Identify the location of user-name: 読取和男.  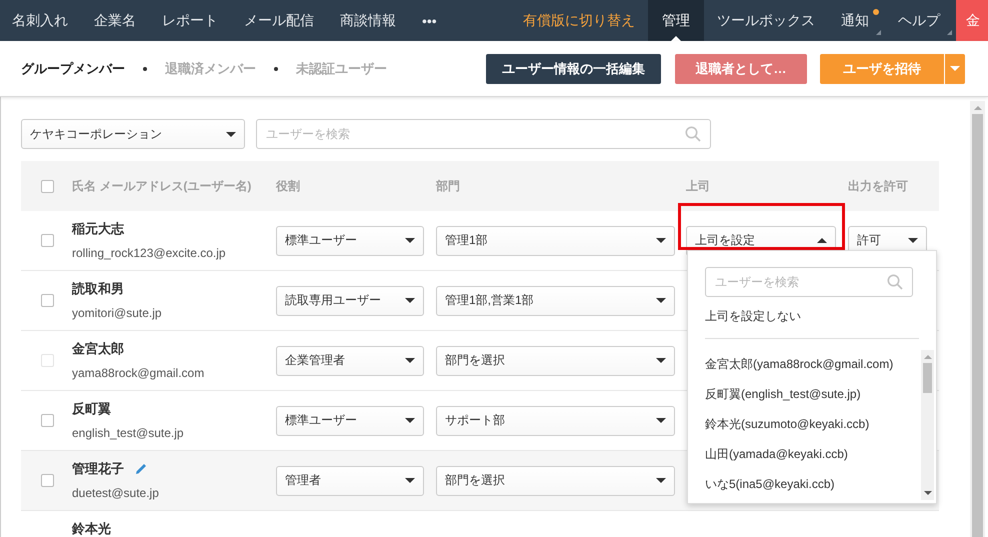
(98, 289).